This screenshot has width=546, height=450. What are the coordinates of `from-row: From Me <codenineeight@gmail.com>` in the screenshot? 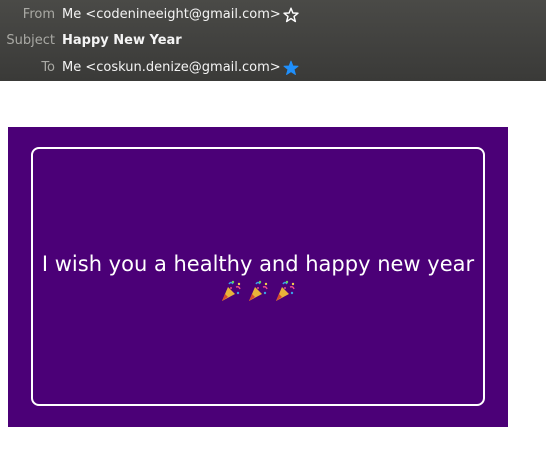 It's located at (273, 14).